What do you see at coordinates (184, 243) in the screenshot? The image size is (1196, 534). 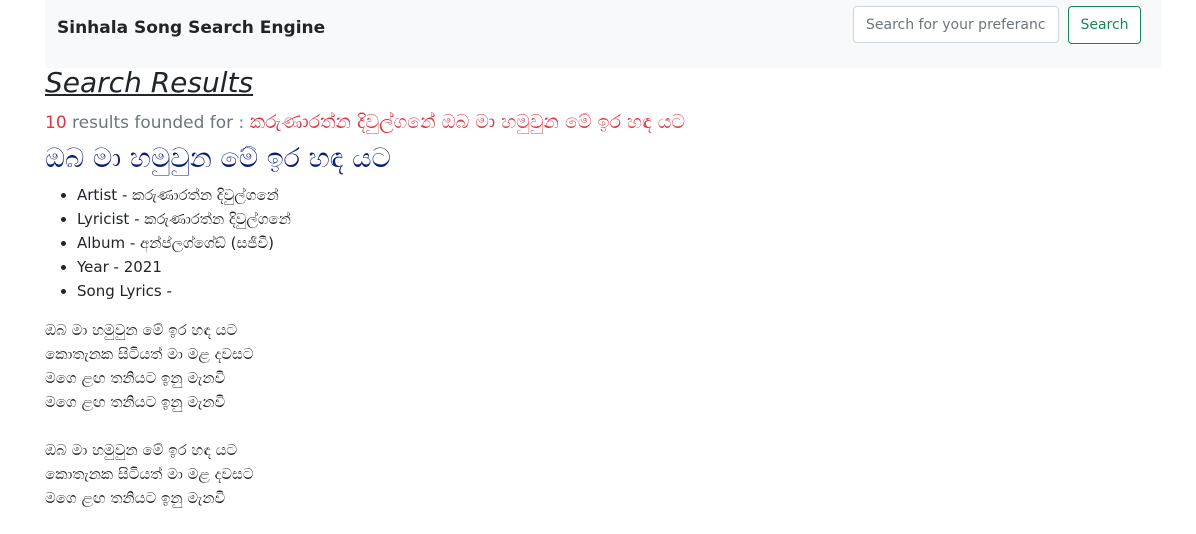 I see `song-album: Album - අන්ප්ලග්ගේඩ් (සජීවී)` at bounding box center [184, 243].